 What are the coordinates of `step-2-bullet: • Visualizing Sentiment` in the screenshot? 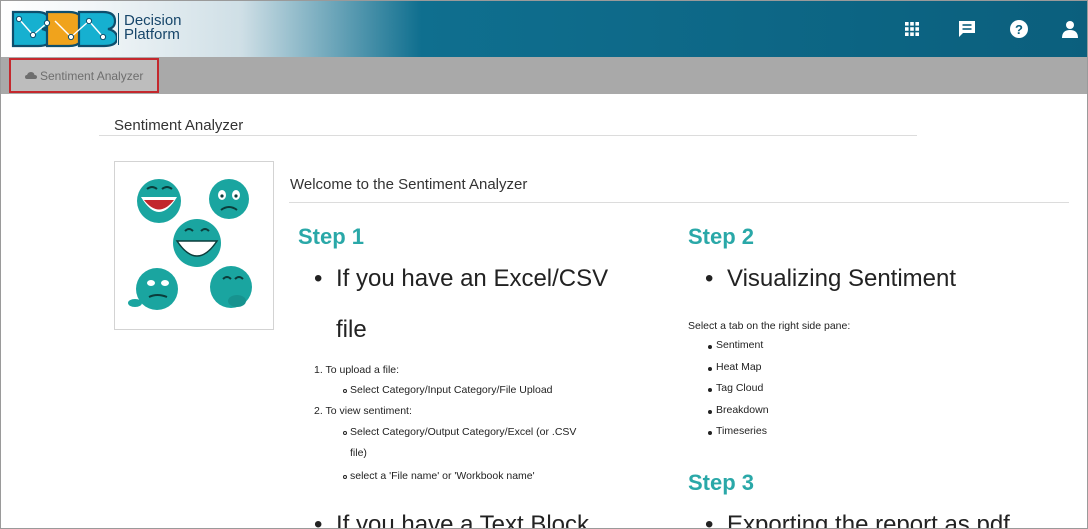 It's located at (830, 279).